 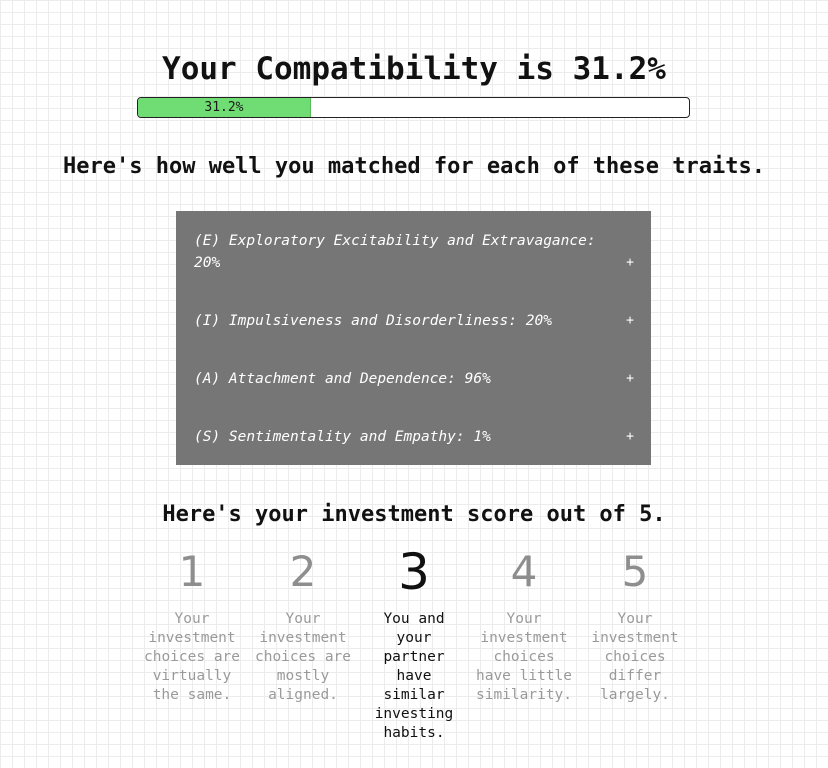 I want to click on investment-heading: Here's your investment score out of 5., so click(x=414, y=515).